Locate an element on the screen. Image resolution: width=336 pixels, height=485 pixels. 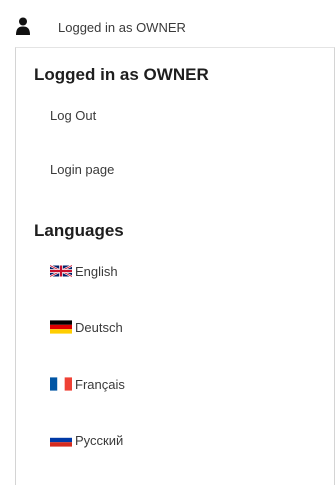
language-deutsch: Deutsch is located at coordinates (86, 327).